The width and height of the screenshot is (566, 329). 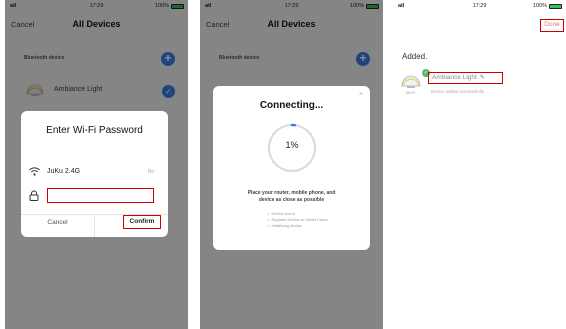 What do you see at coordinates (100, 195) in the screenshot?
I see `password-input` at bounding box center [100, 195].